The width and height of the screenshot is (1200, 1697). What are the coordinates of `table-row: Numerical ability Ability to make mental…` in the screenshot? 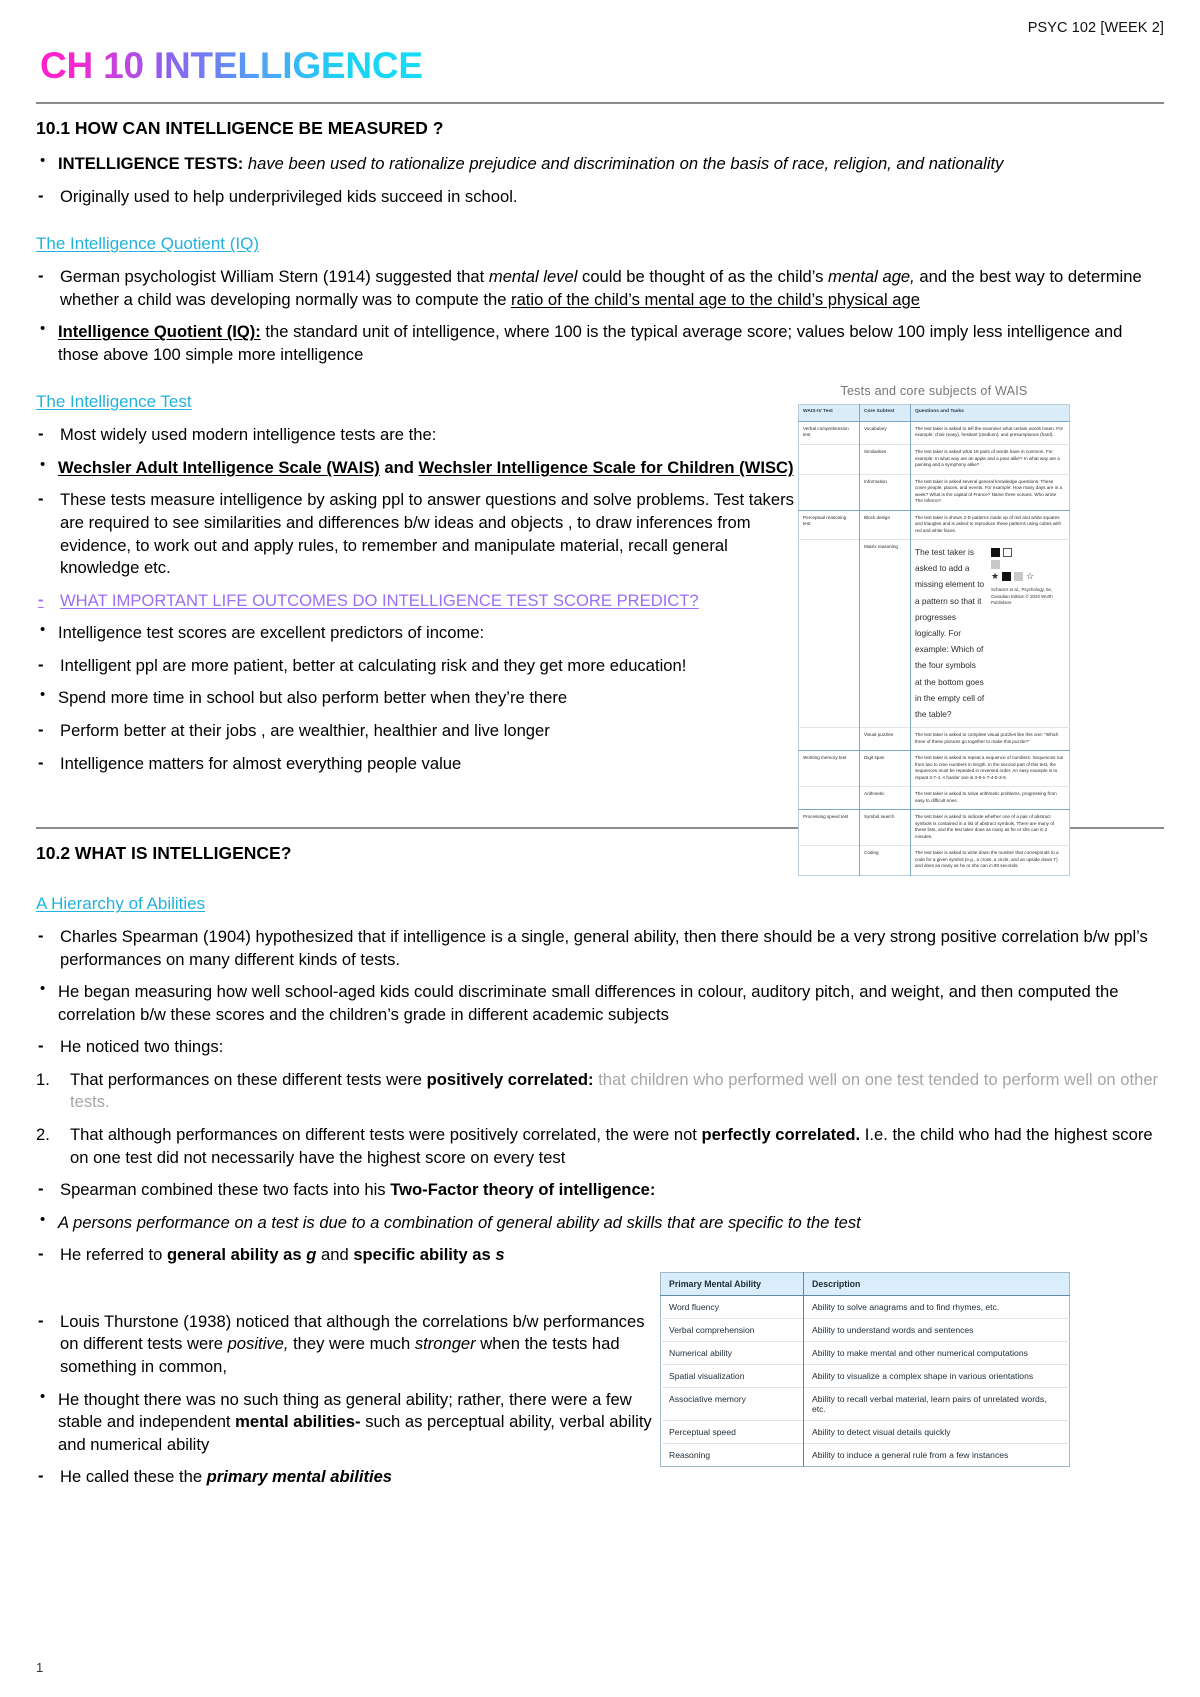 It's located at (865, 1353).